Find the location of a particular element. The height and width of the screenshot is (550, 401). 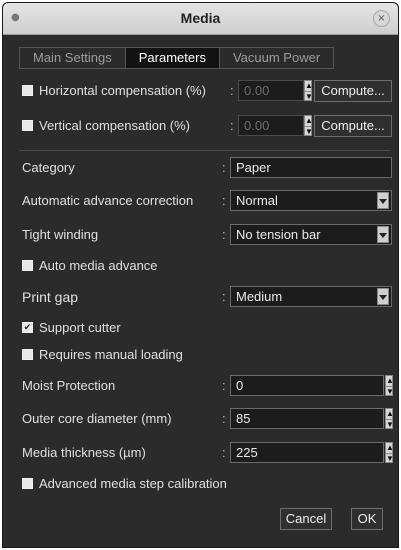

tight-winding-label: Tight winding is located at coordinates (60, 234).